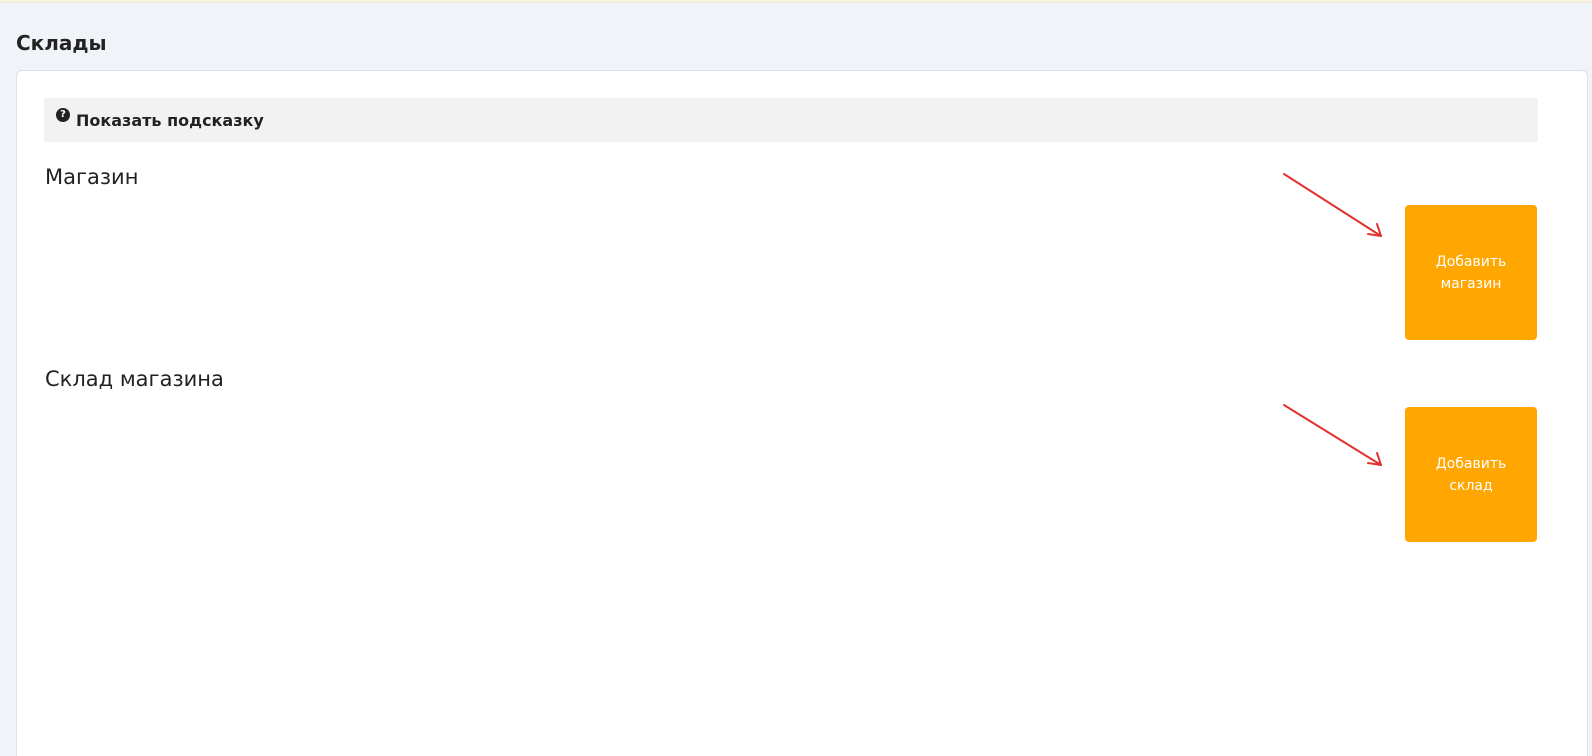  I want to click on add-shop-button: Добавить магазин, so click(1471, 272).